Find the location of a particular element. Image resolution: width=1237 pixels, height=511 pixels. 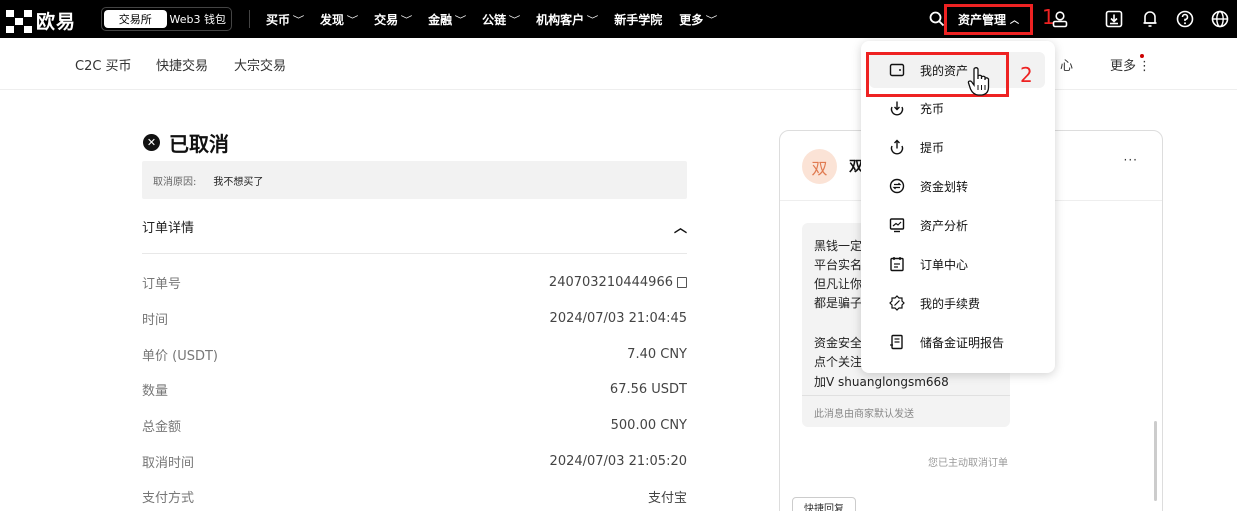

help-icon is located at coordinates (1185, 19).